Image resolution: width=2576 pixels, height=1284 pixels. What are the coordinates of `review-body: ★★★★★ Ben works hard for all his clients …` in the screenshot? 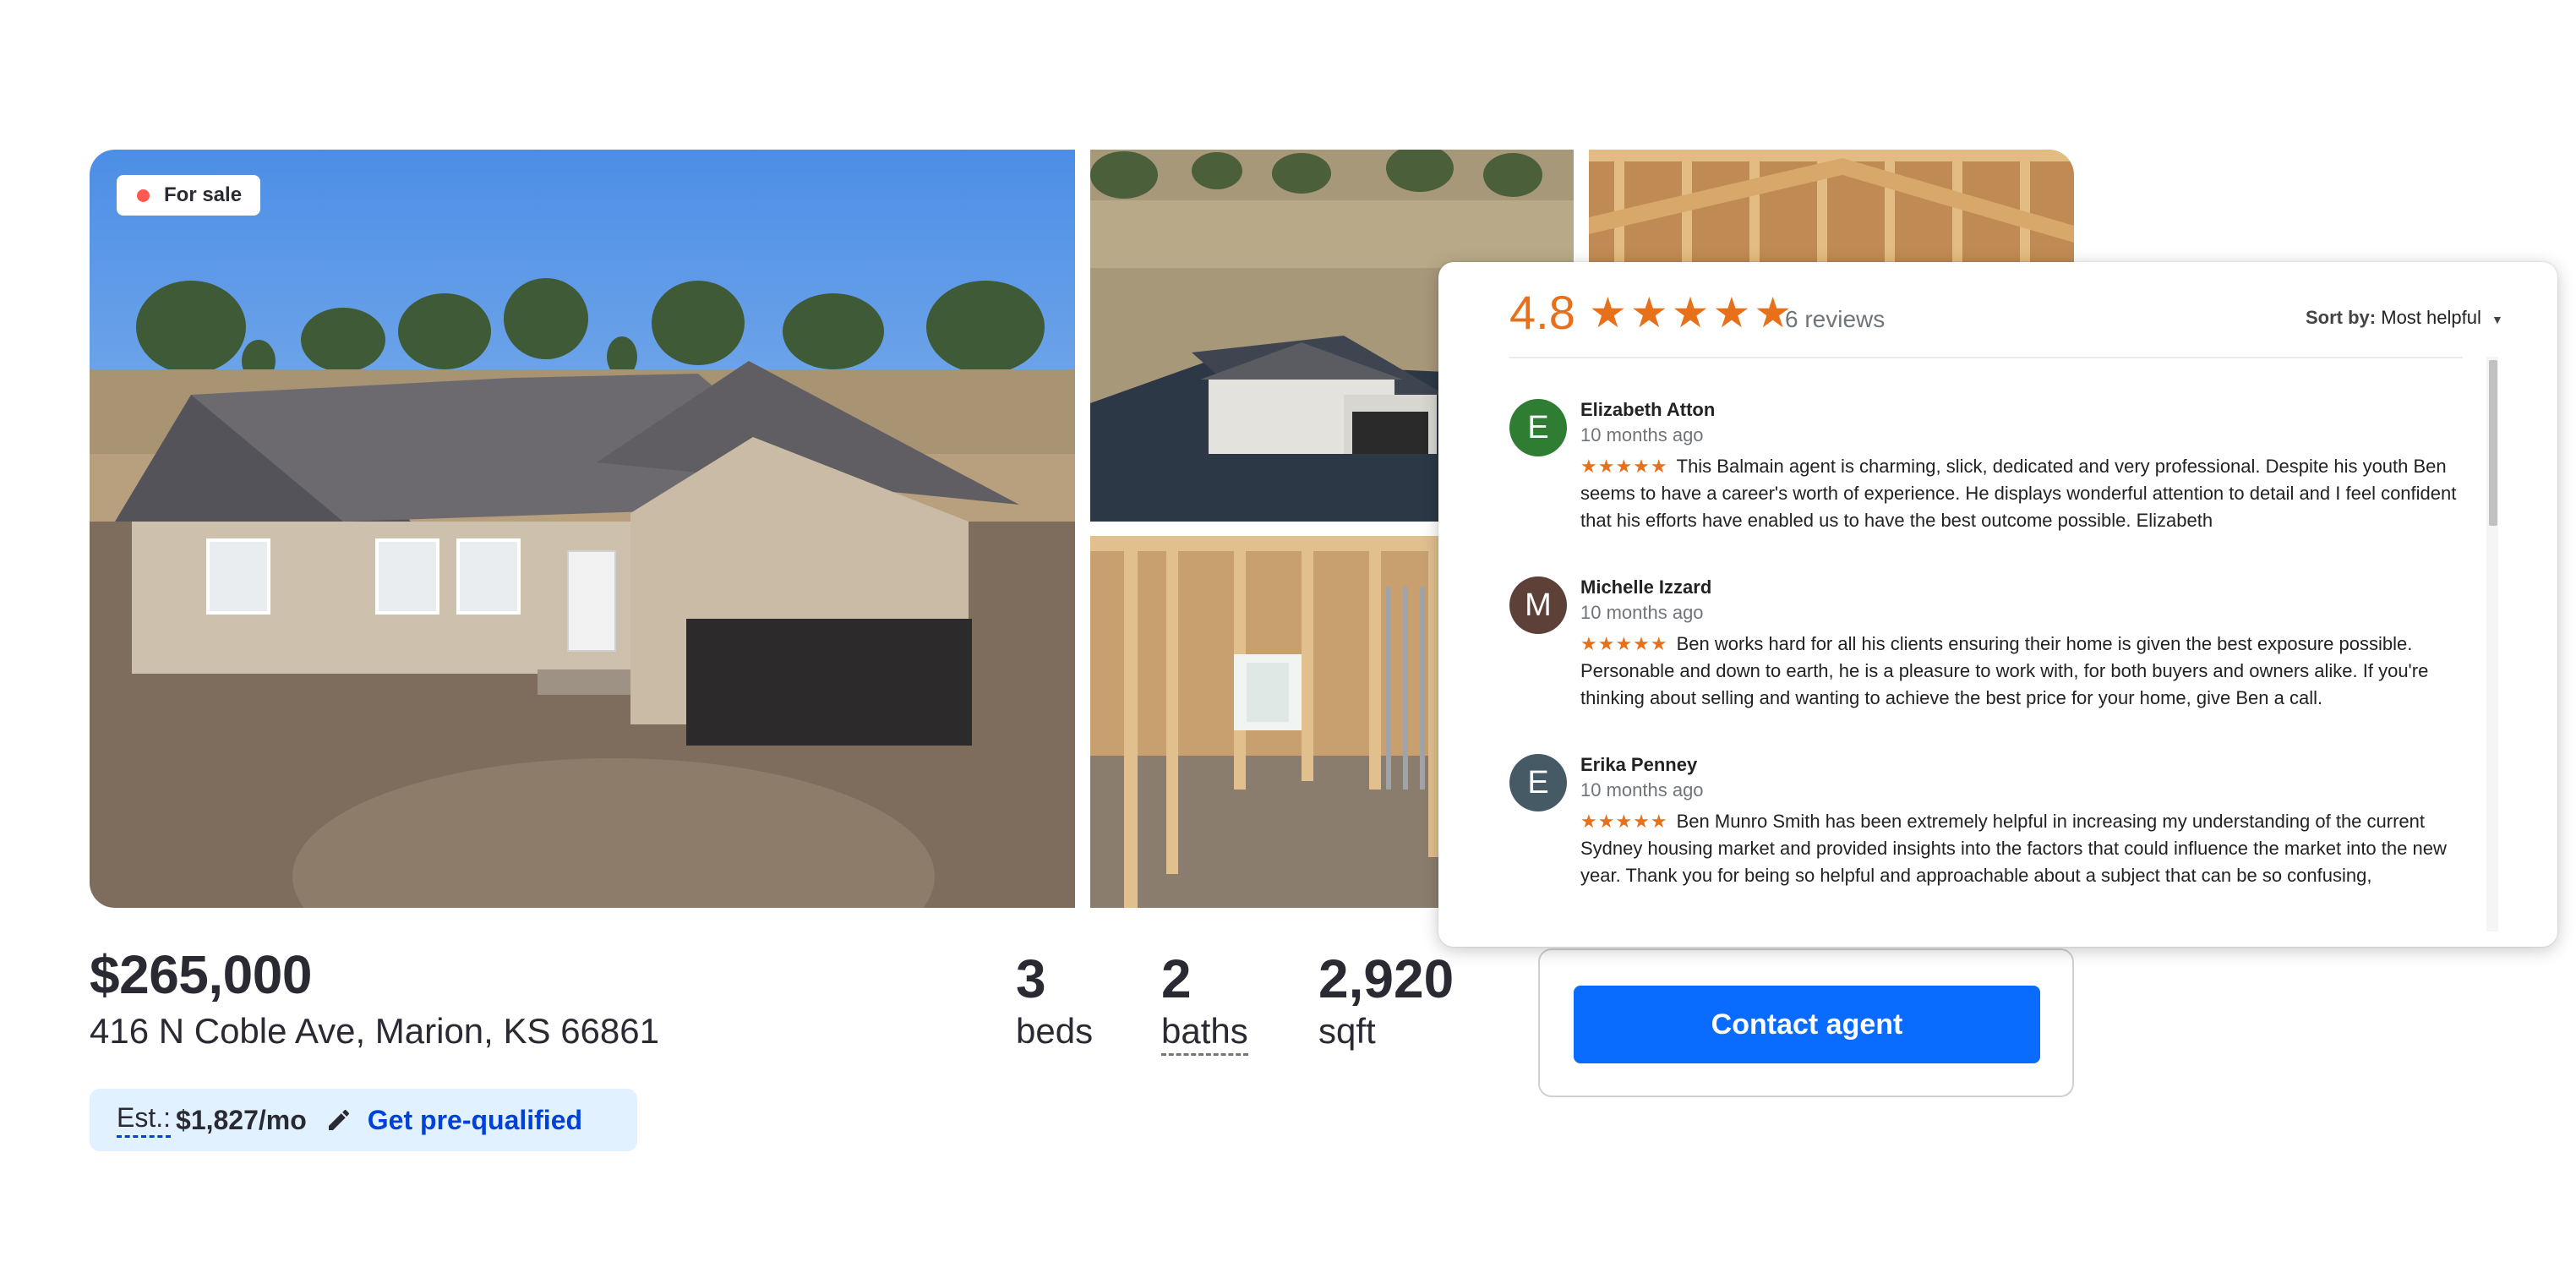 It's located at (2033, 671).